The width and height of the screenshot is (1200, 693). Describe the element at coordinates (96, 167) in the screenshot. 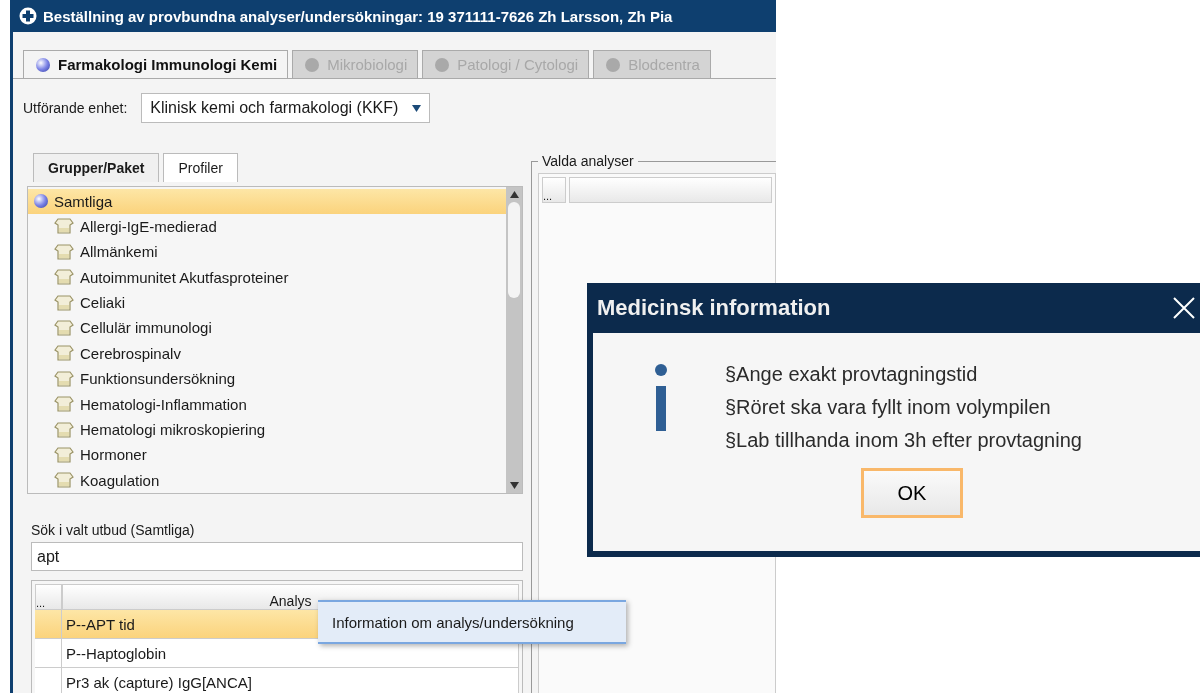

I see `tab: Grupper/Paket` at that location.